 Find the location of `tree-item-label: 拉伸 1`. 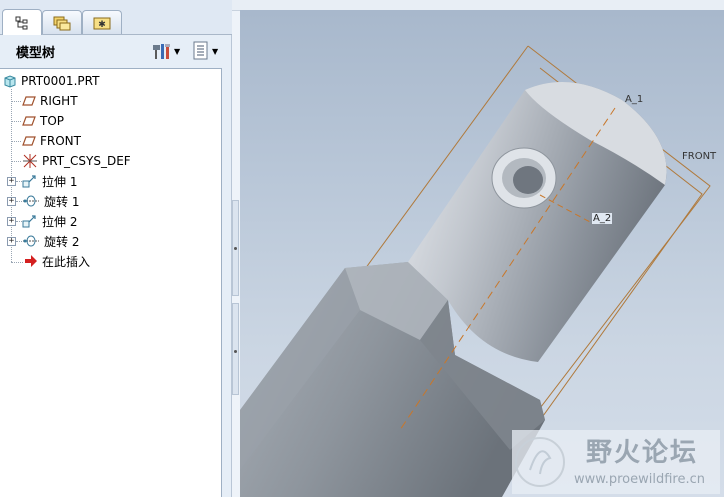

tree-item-label: 拉伸 1 is located at coordinates (60, 181).